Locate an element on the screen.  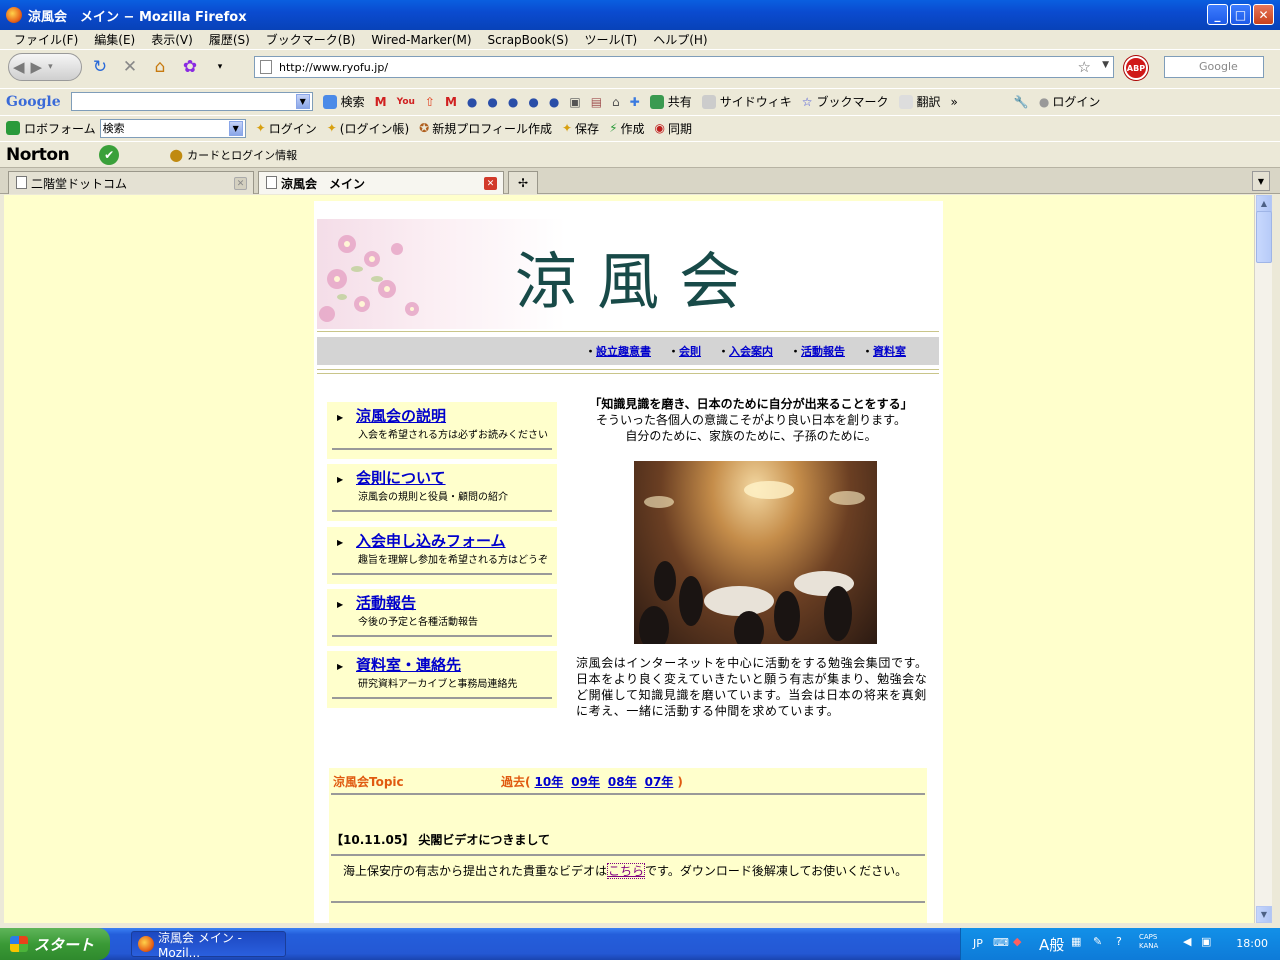
roboform-search-combo: 検索 ▼ is located at coordinates (172, 128).